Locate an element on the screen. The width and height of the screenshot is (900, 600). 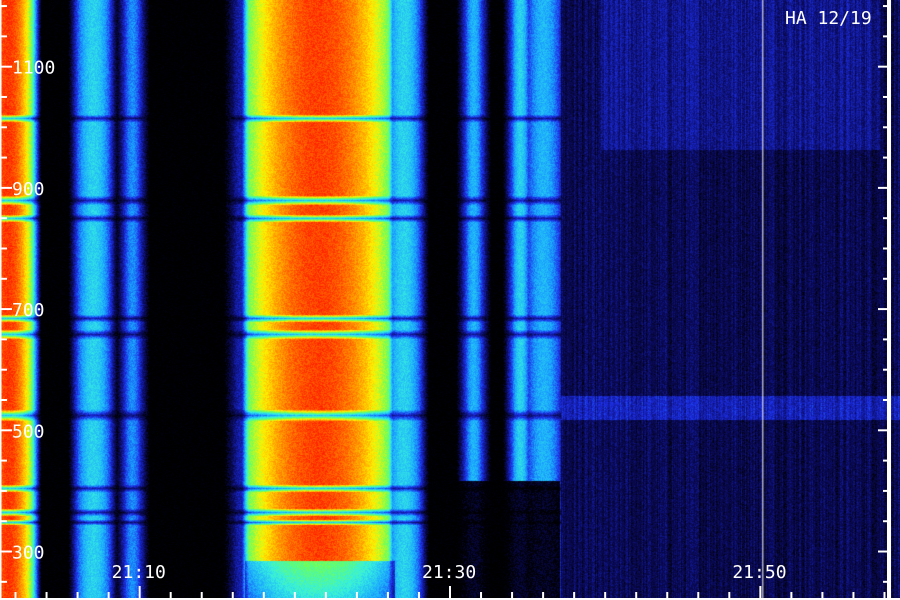
x-tick-label: 21:30 is located at coordinates (449, 572).